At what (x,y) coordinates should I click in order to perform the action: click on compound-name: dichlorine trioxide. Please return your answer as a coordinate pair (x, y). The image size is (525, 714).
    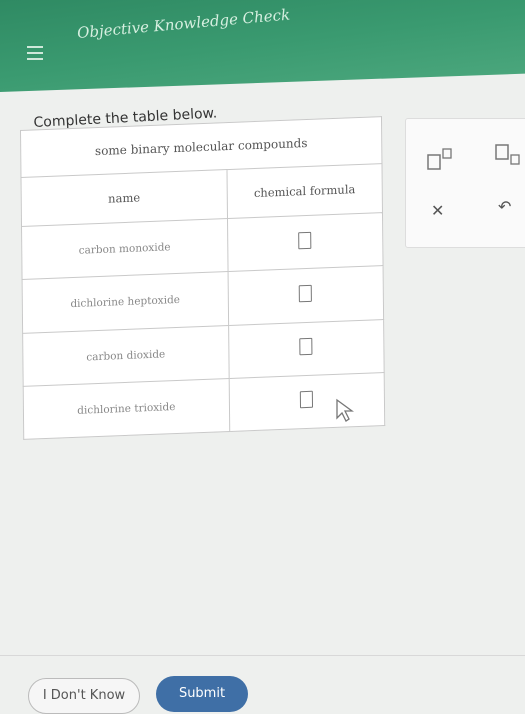
    Looking at the image, I should click on (126, 409).